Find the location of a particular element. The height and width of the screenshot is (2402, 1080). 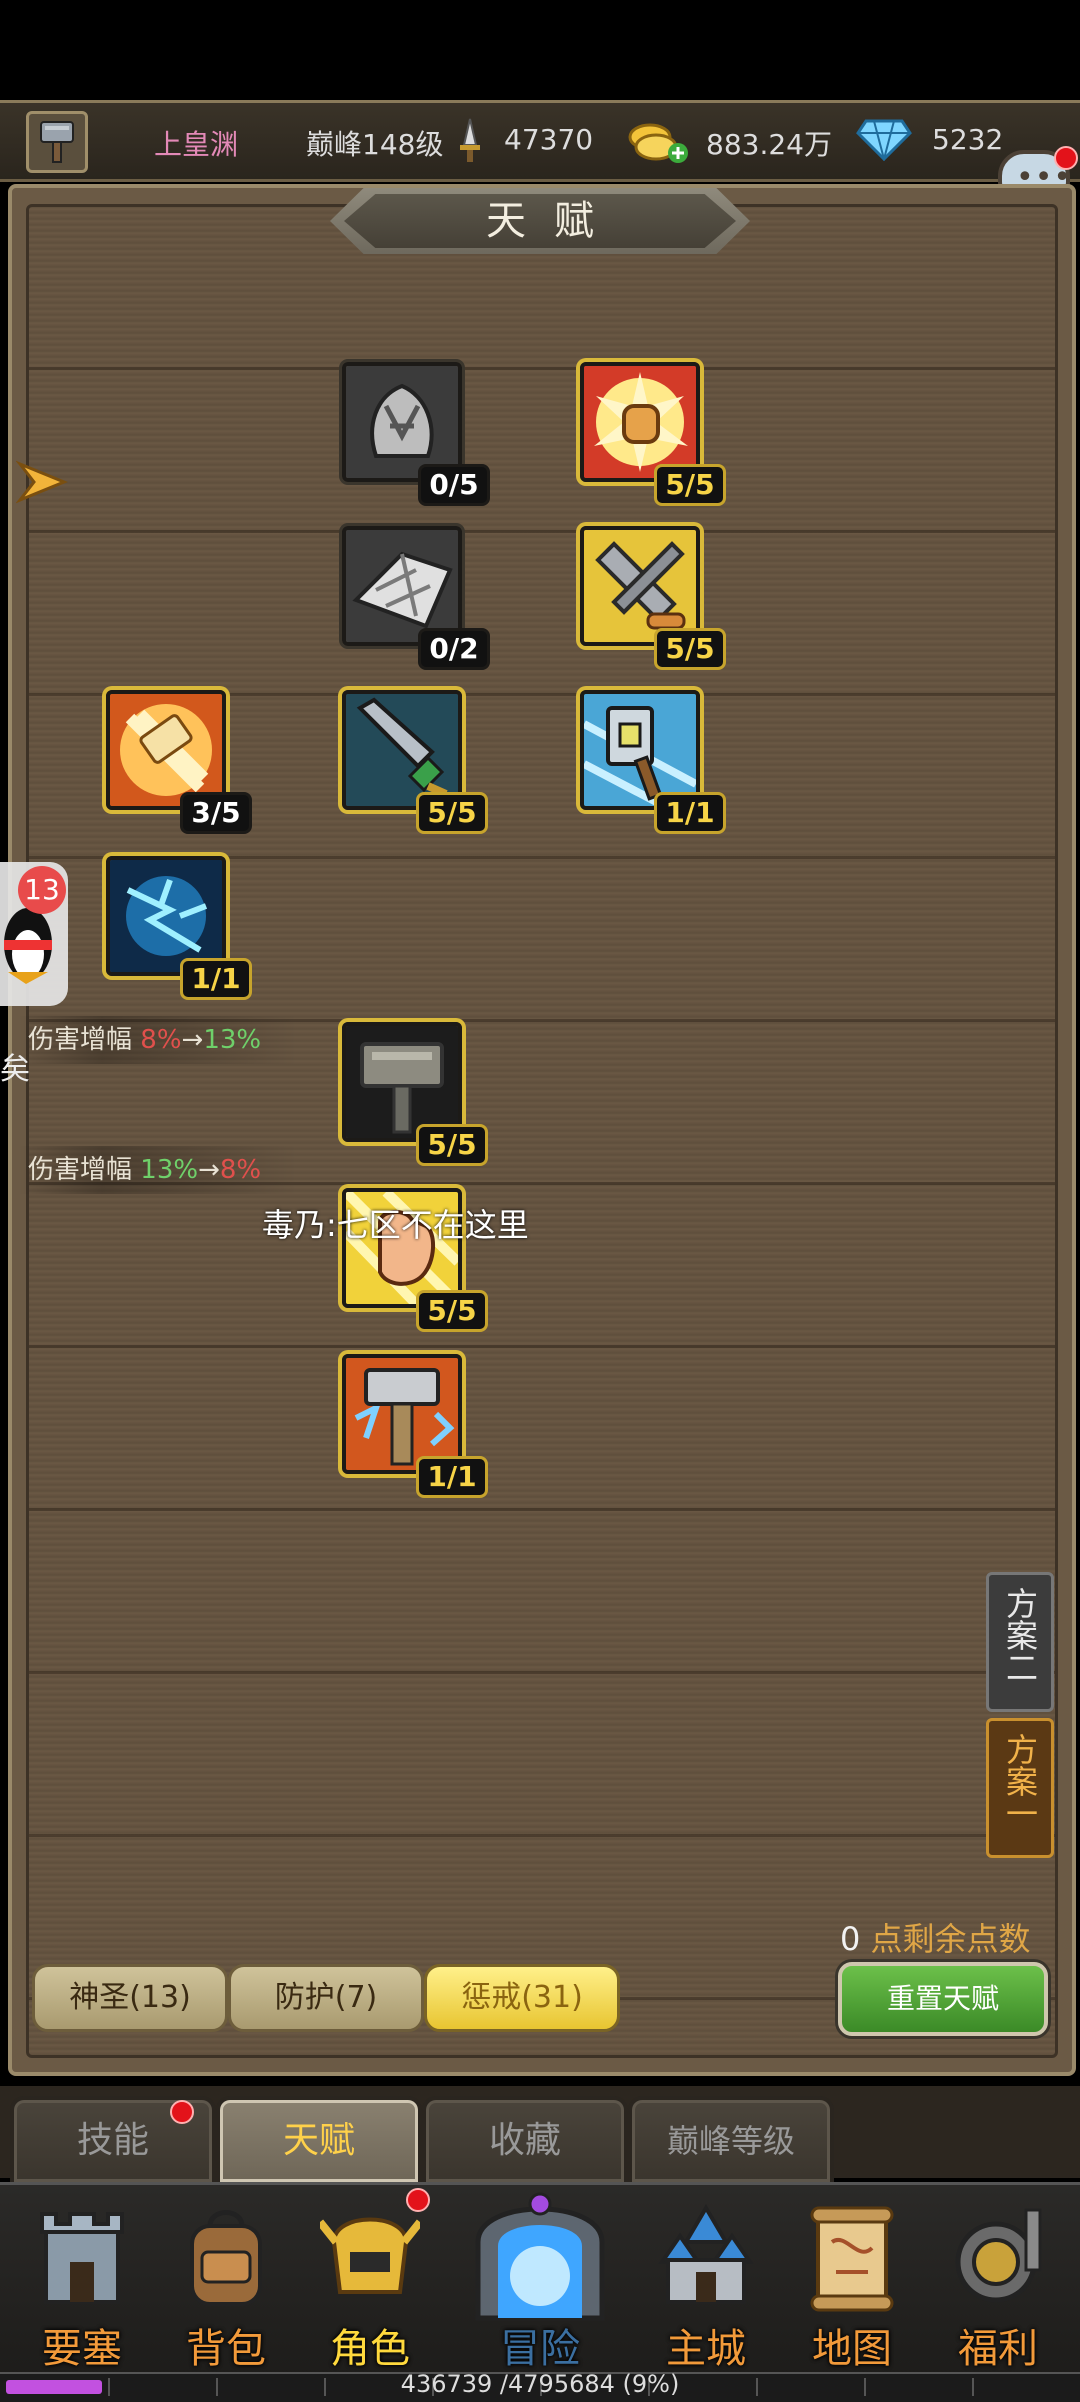

chat-notification-dot is located at coordinates (1066, 158).